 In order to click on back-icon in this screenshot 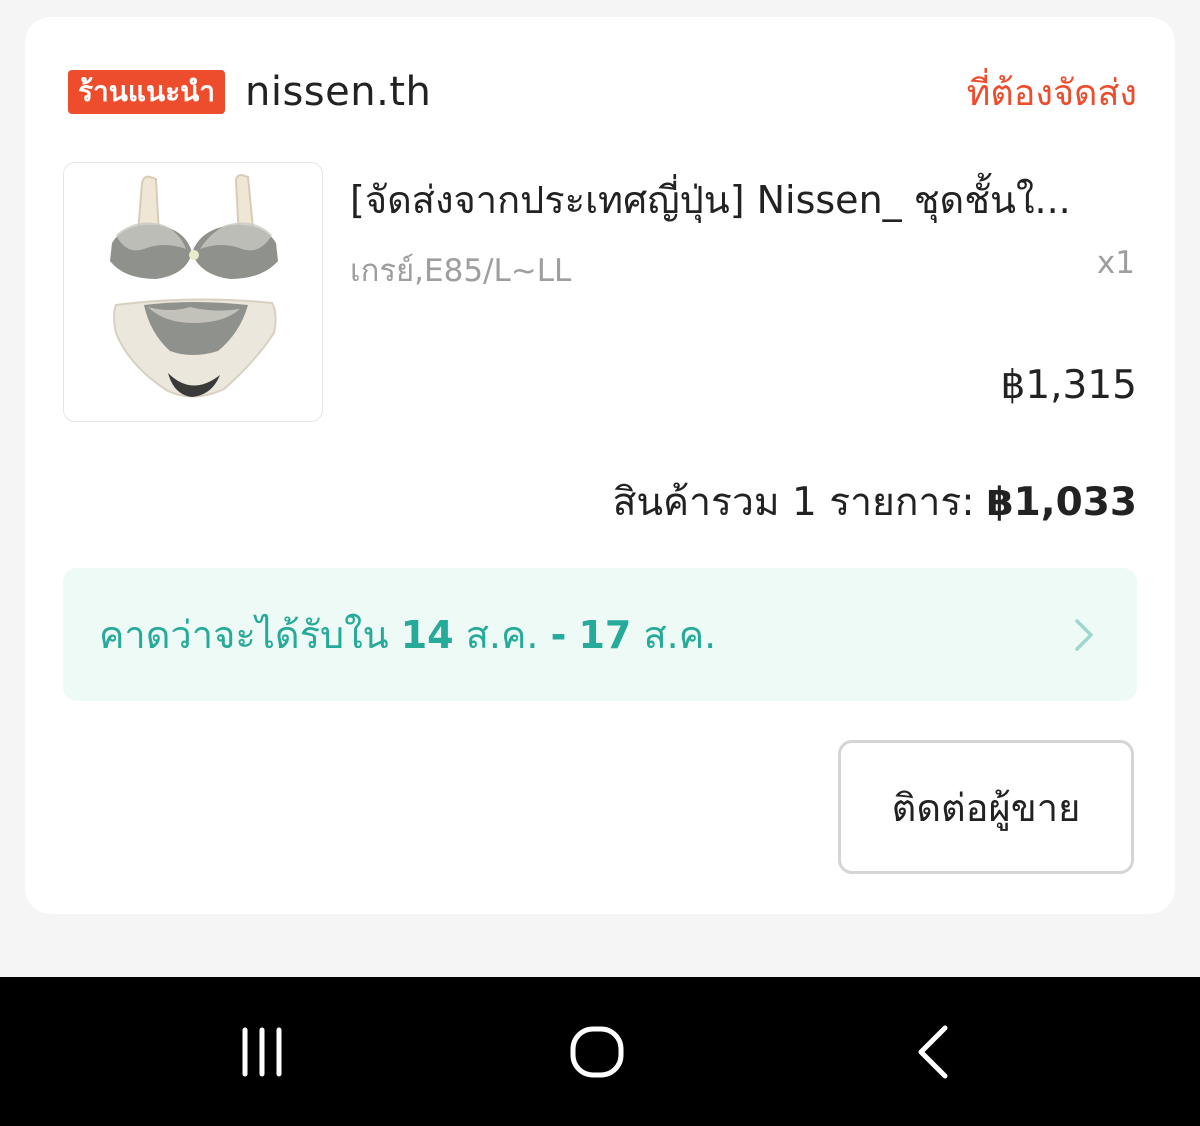, I will do `click(933, 1052)`.